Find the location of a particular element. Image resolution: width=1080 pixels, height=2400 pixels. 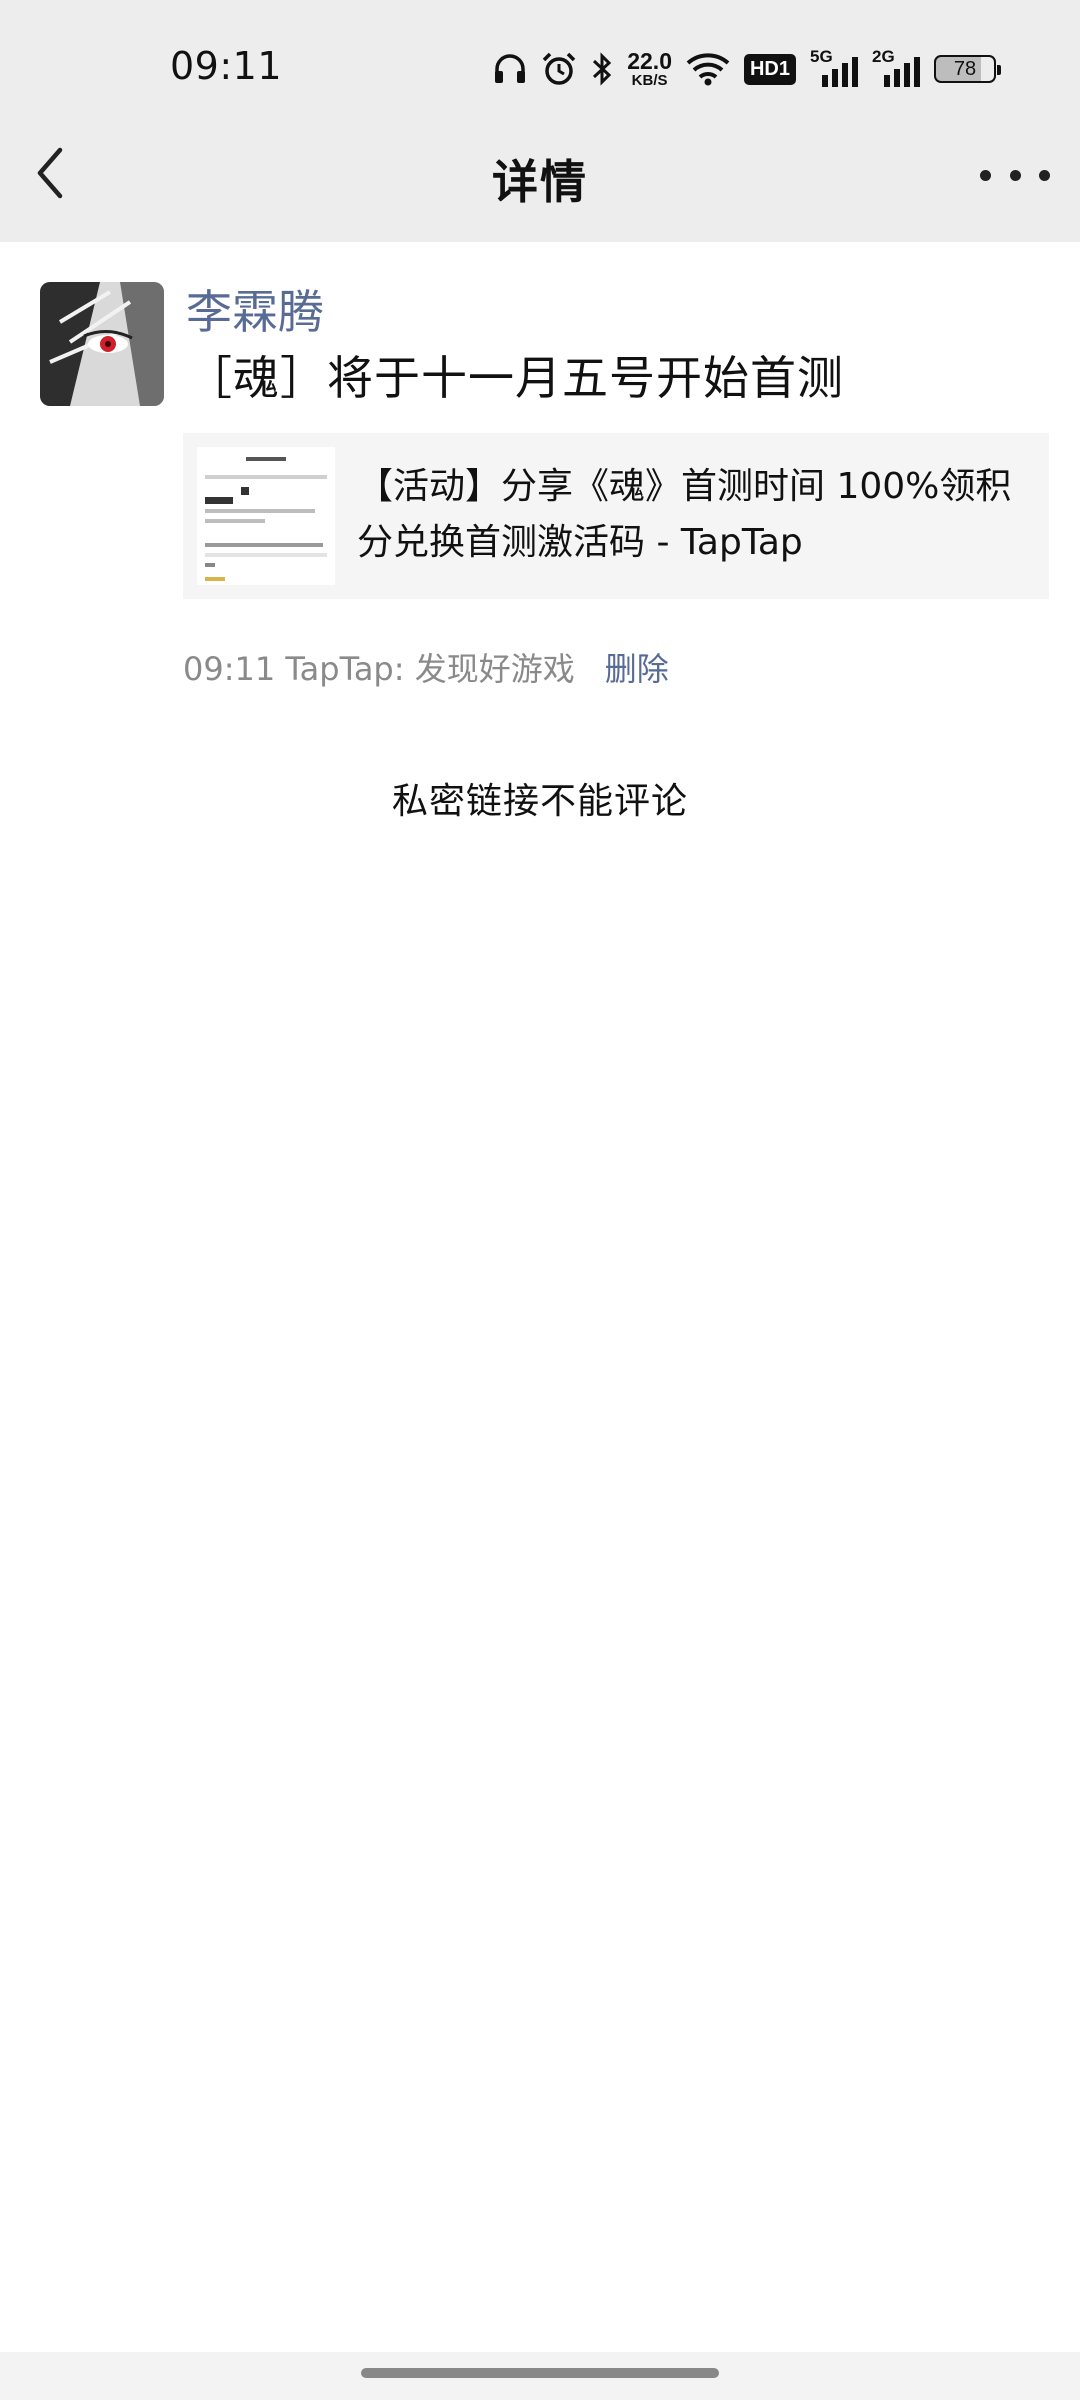

post-time-source: 09:11 TapTap: 发现好游戏 is located at coordinates (379, 667).